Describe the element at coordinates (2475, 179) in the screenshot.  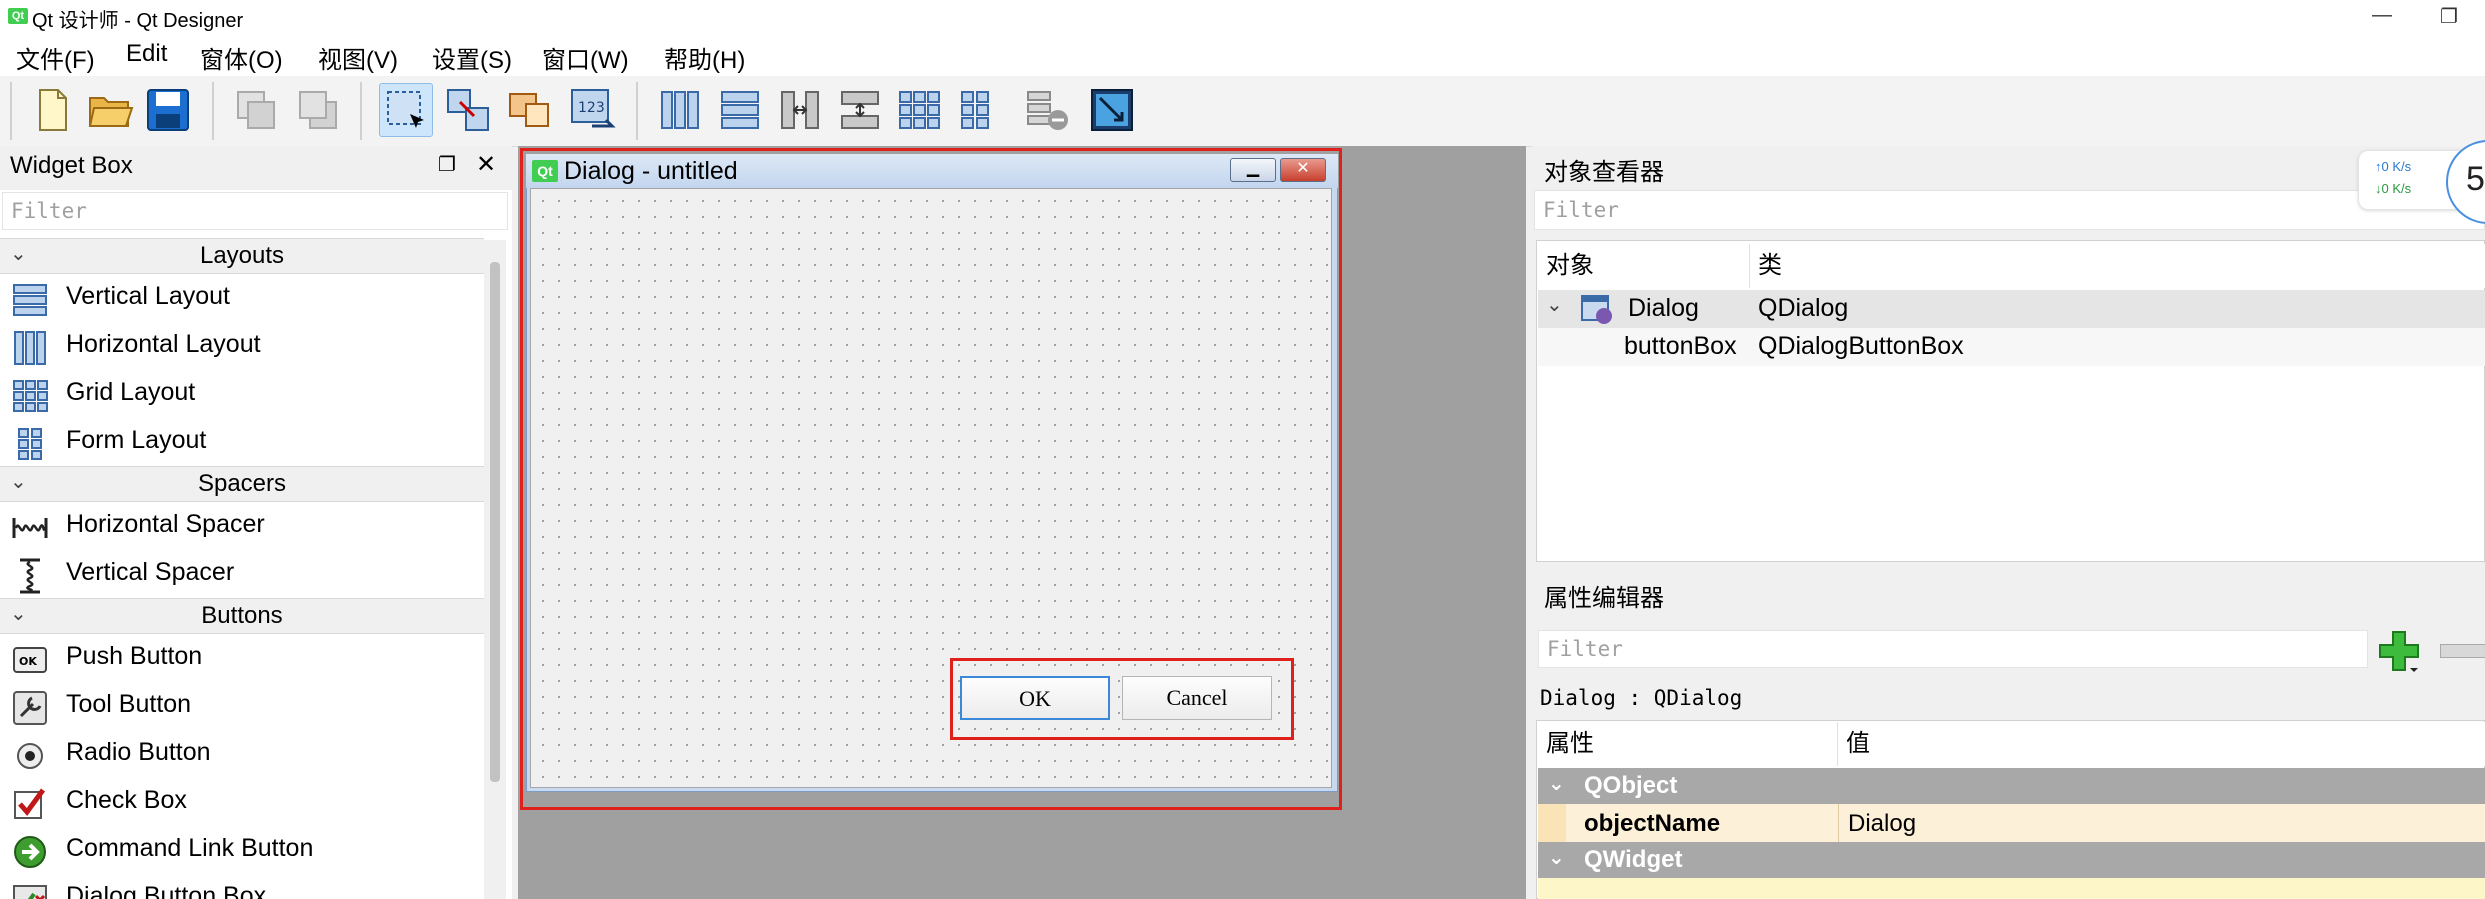
I see `overlay-badge-value: 56` at that location.